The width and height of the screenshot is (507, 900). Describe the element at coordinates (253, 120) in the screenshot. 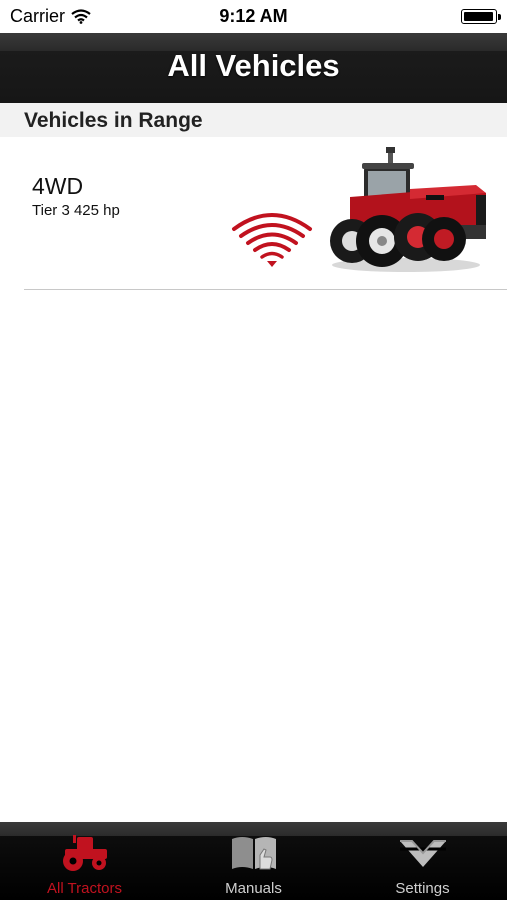

I see `section-header: Vehicles in Range` at that location.